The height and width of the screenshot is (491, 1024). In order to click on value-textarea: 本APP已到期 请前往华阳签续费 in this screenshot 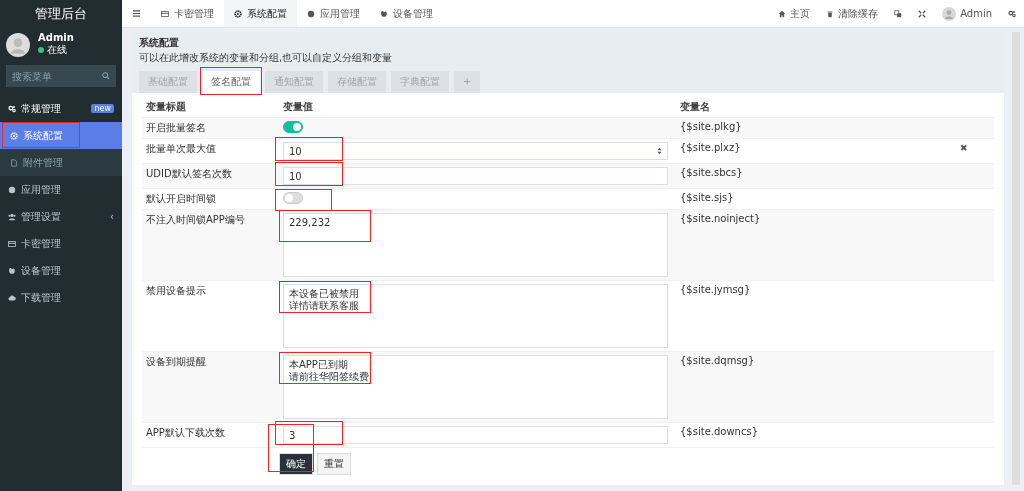, I will do `click(475, 387)`.